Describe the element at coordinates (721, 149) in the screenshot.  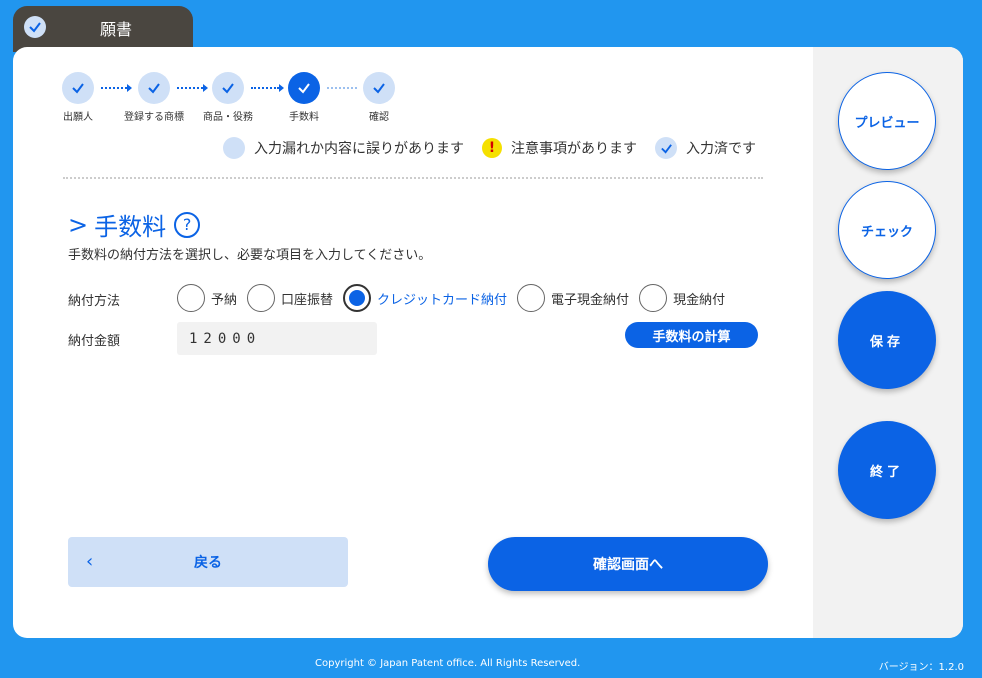
I see `legend-done-label: 入力済です` at that location.